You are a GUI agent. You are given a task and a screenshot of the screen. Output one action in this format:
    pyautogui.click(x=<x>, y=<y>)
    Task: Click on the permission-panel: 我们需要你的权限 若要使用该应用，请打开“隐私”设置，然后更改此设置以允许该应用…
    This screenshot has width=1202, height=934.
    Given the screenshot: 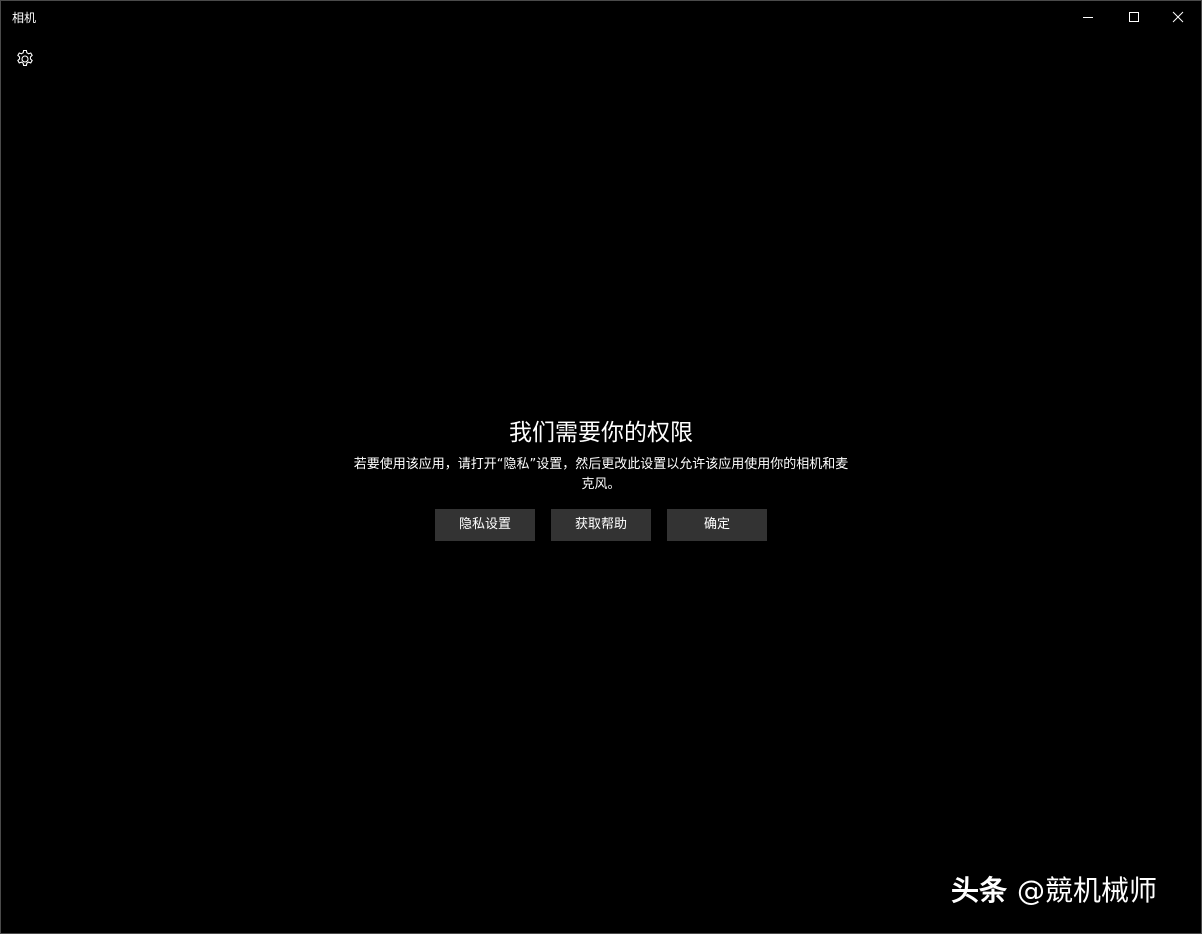 What is the action you would take?
    pyautogui.click(x=601, y=478)
    